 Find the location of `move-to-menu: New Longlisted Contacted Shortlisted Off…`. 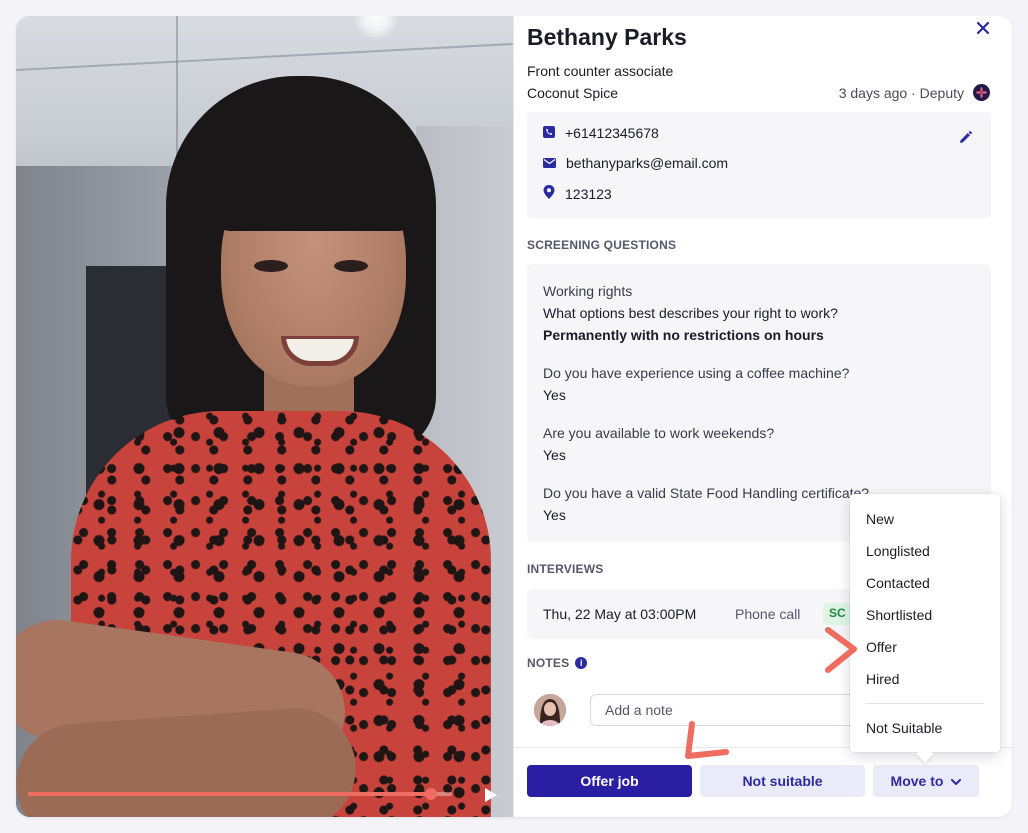

move-to-menu: New Longlisted Contacted Shortlisted Off… is located at coordinates (925, 628).